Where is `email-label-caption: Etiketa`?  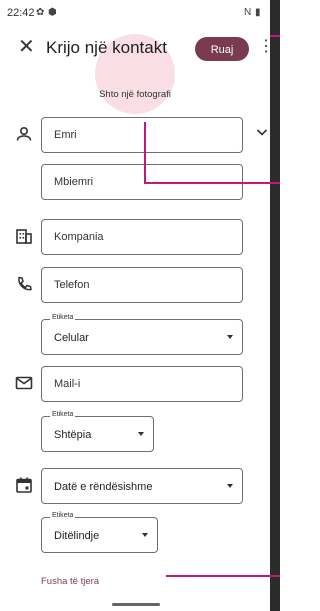
email-label-caption: Etiketa is located at coordinates (63, 414).